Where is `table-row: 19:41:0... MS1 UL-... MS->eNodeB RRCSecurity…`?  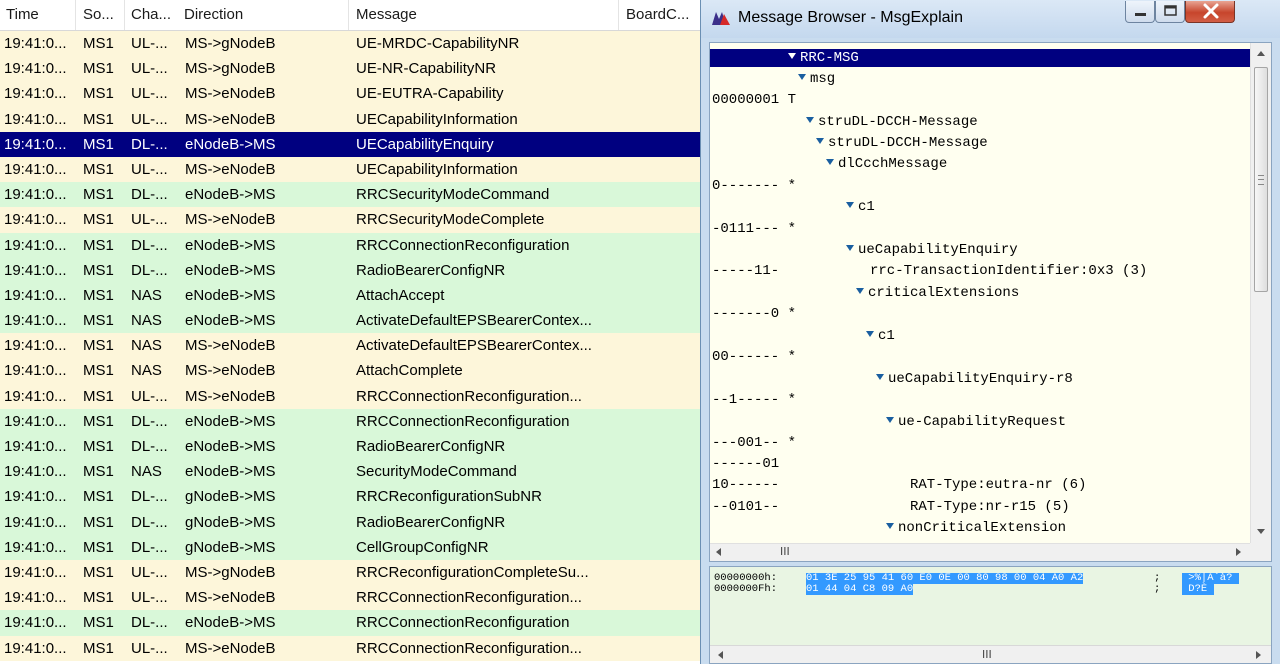
table-row: 19:41:0... MS1 UL-... MS->eNodeB RRCSecurity… is located at coordinates (350, 220).